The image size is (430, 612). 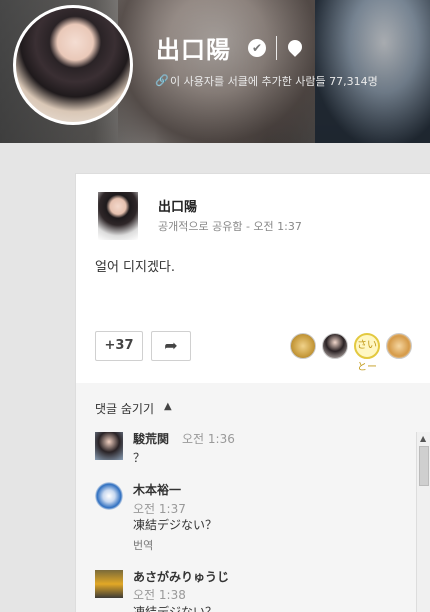 What do you see at coordinates (135, 267) in the screenshot?
I see `post-text: 얼어 디지겠다.` at bounding box center [135, 267].